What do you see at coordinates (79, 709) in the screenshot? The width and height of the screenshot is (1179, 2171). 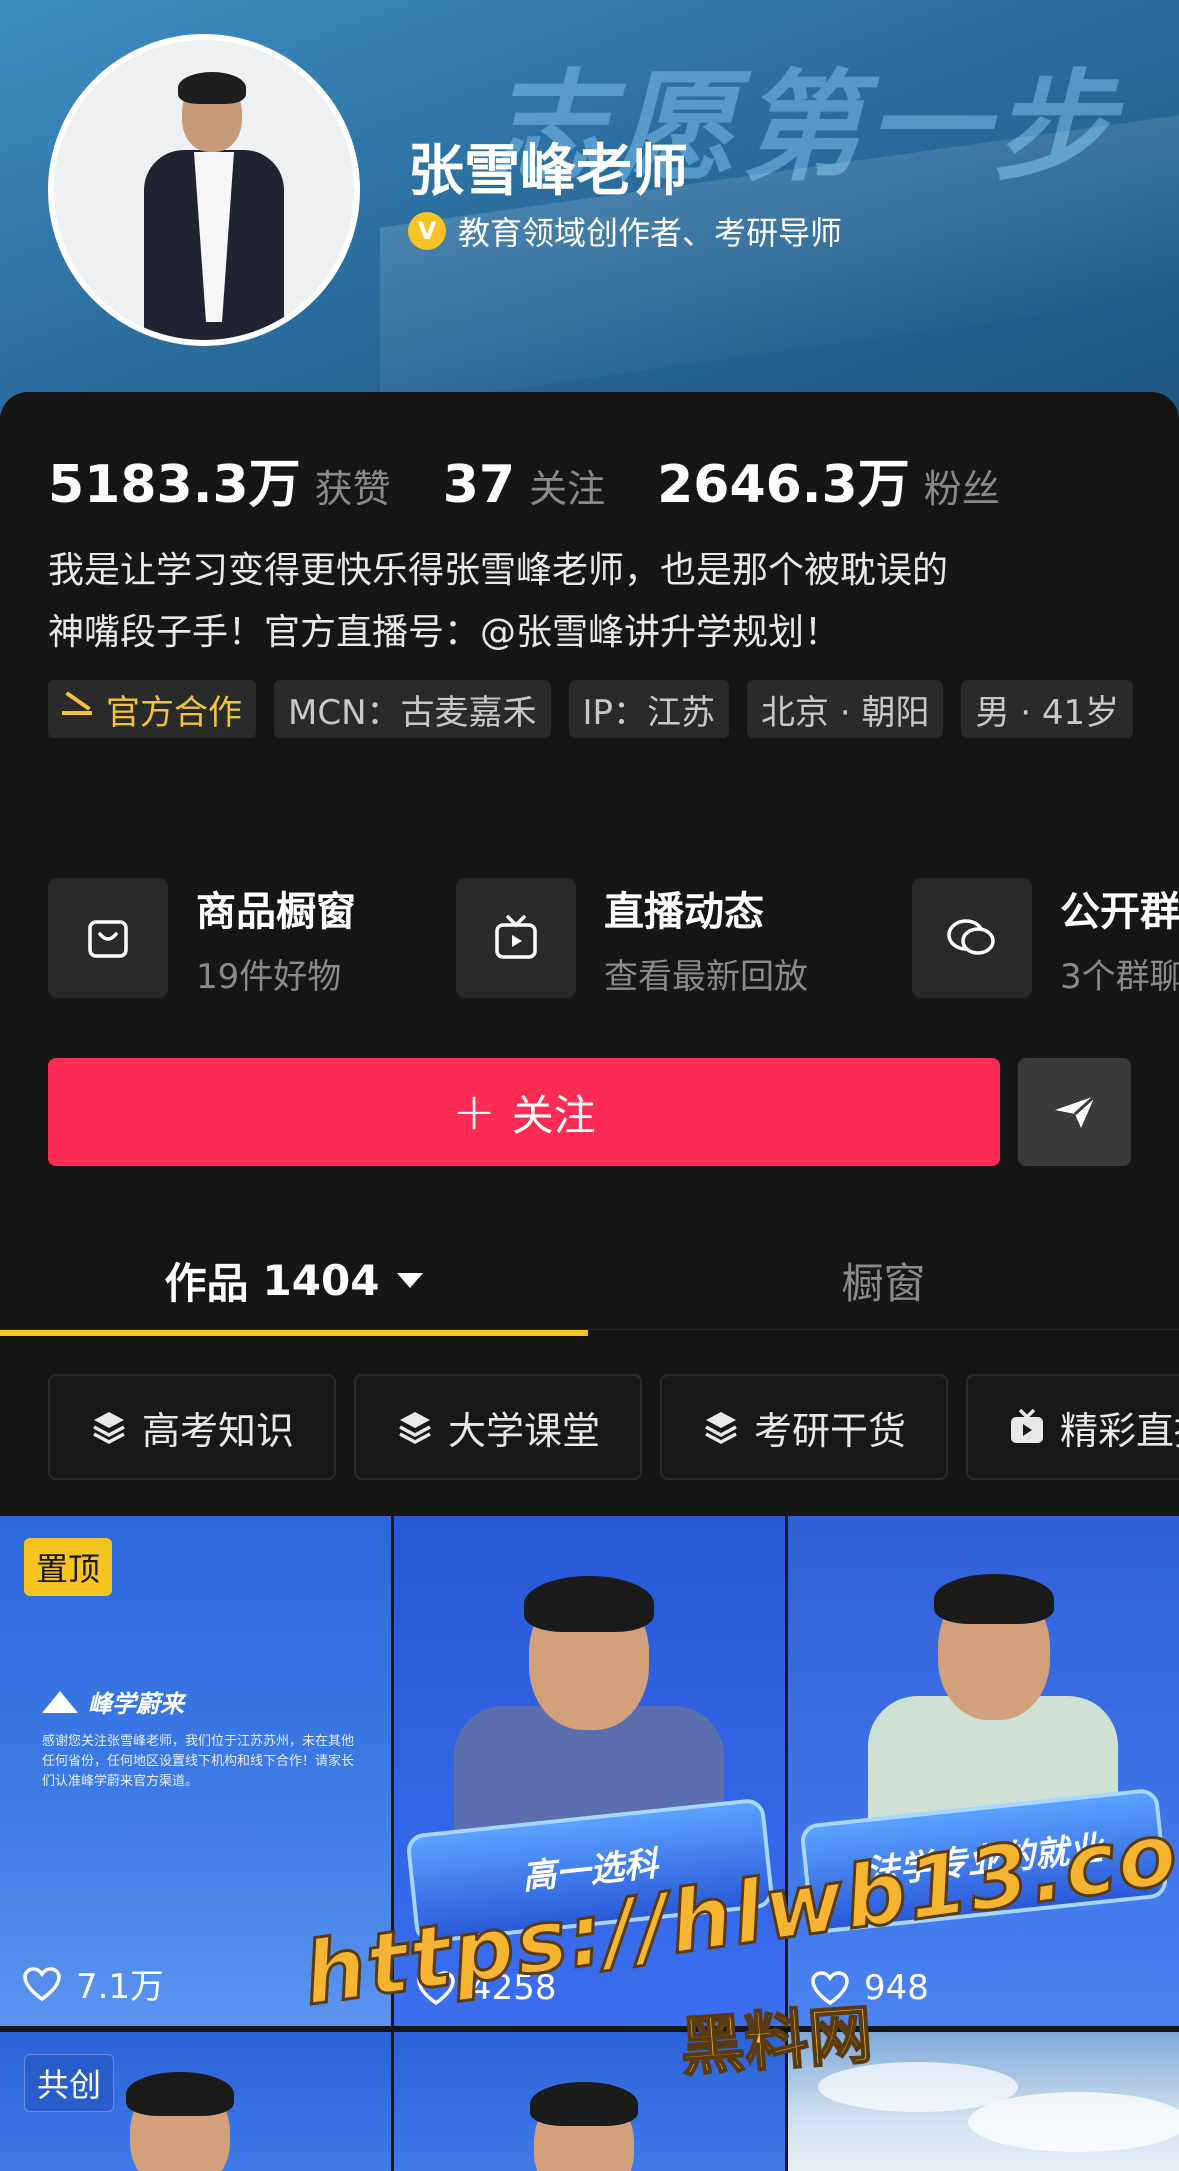 I see `partner-icon` at bounding box center [79, 709].